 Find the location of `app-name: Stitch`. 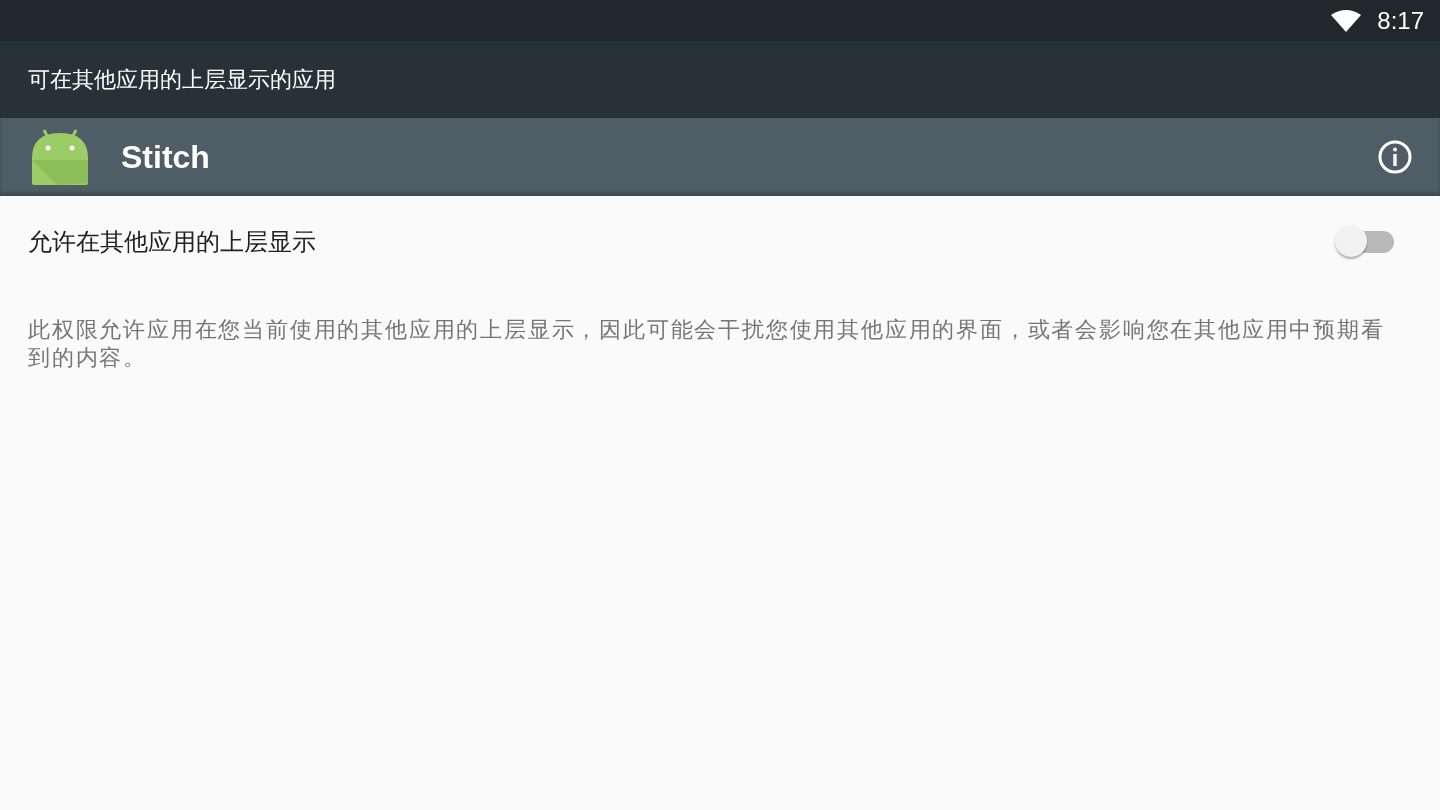

app-name: Stitch is located at coordinates (165, 157).